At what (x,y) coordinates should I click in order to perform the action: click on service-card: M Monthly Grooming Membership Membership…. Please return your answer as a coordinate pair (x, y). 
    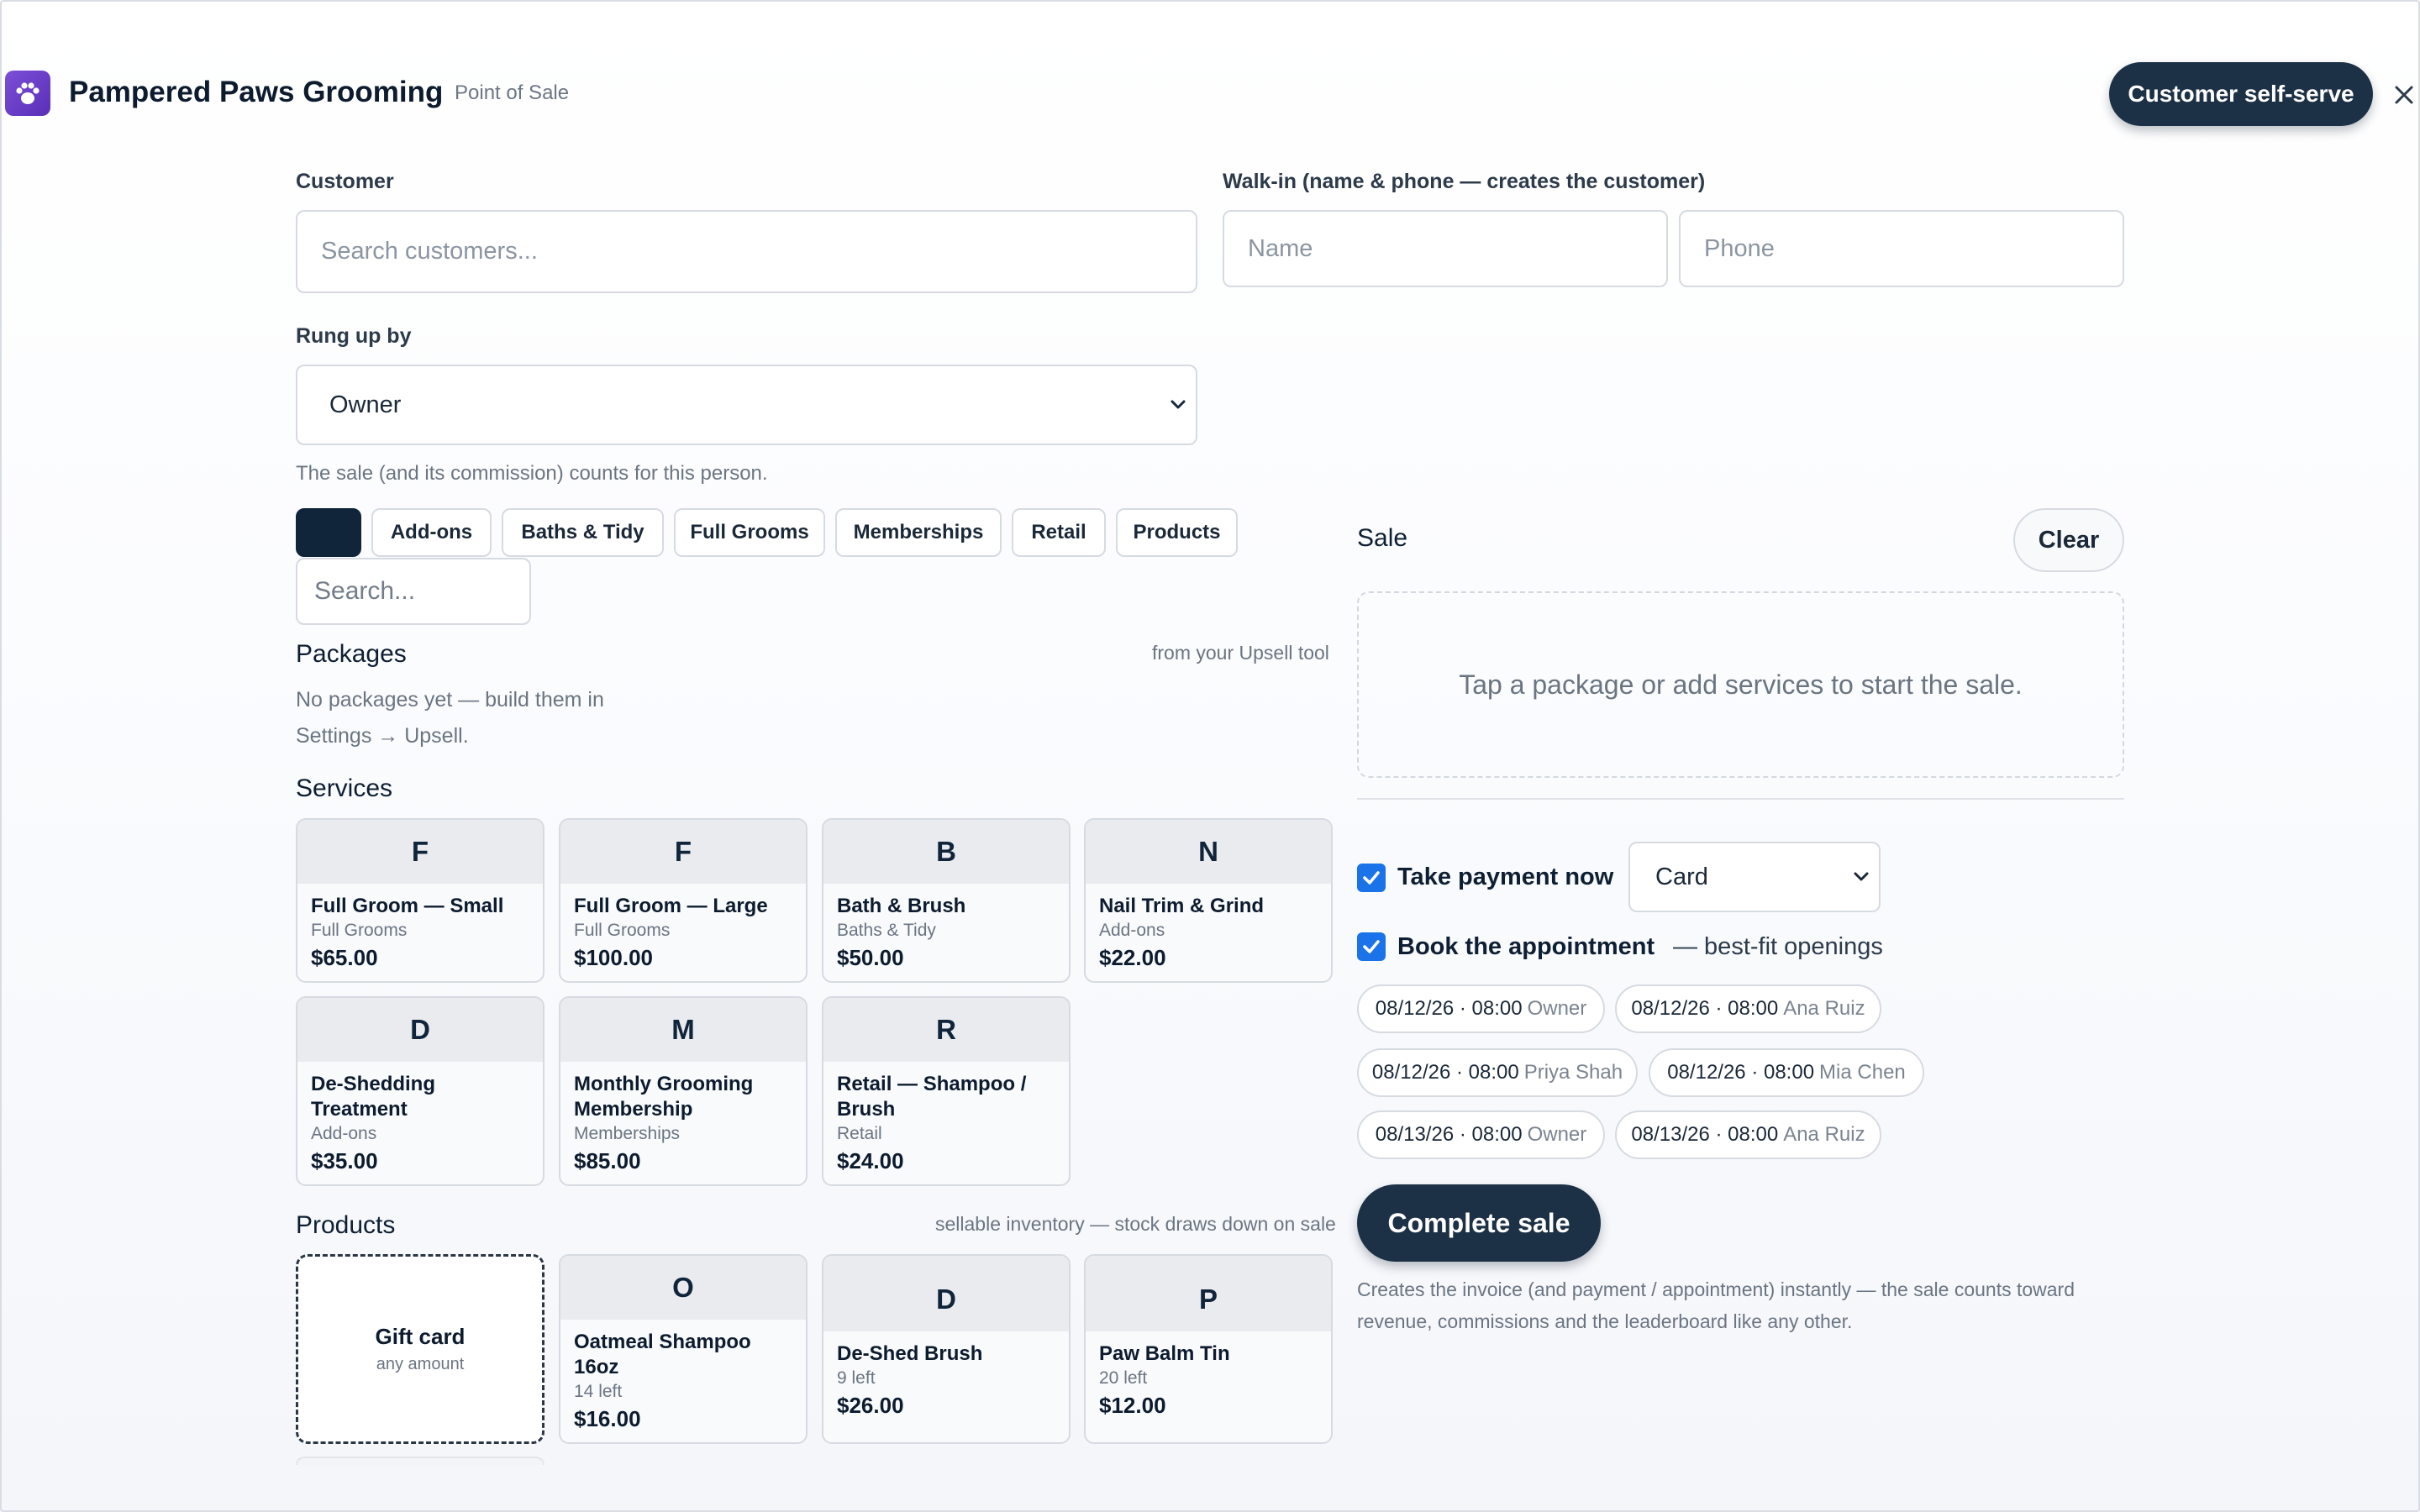
    Looking at the image, I should click on (683, 1091).